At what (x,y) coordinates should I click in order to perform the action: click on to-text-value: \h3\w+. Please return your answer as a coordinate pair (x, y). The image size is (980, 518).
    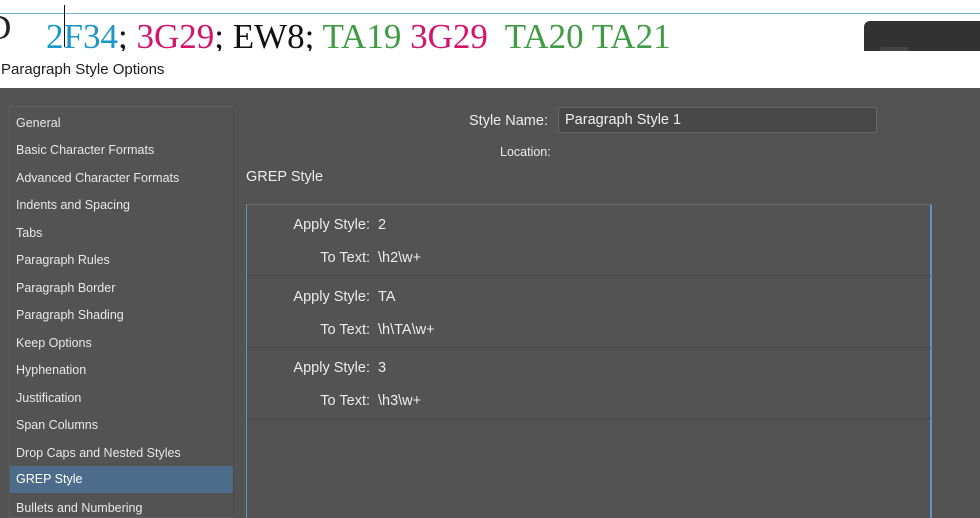
    Looking at the image, I should click on (399, 401).